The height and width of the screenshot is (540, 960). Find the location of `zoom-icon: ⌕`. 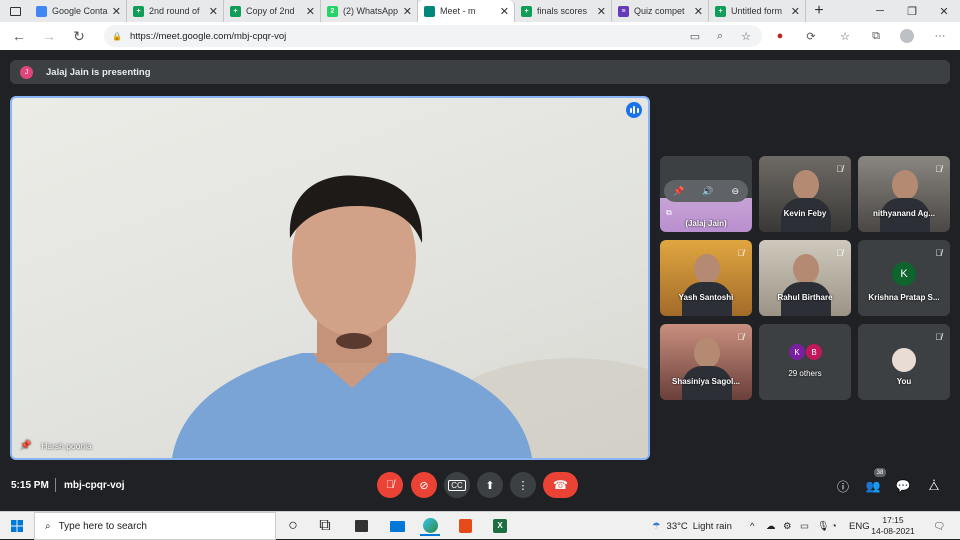

zoom-icon: ⌕ is located at coordinates (720, 36).